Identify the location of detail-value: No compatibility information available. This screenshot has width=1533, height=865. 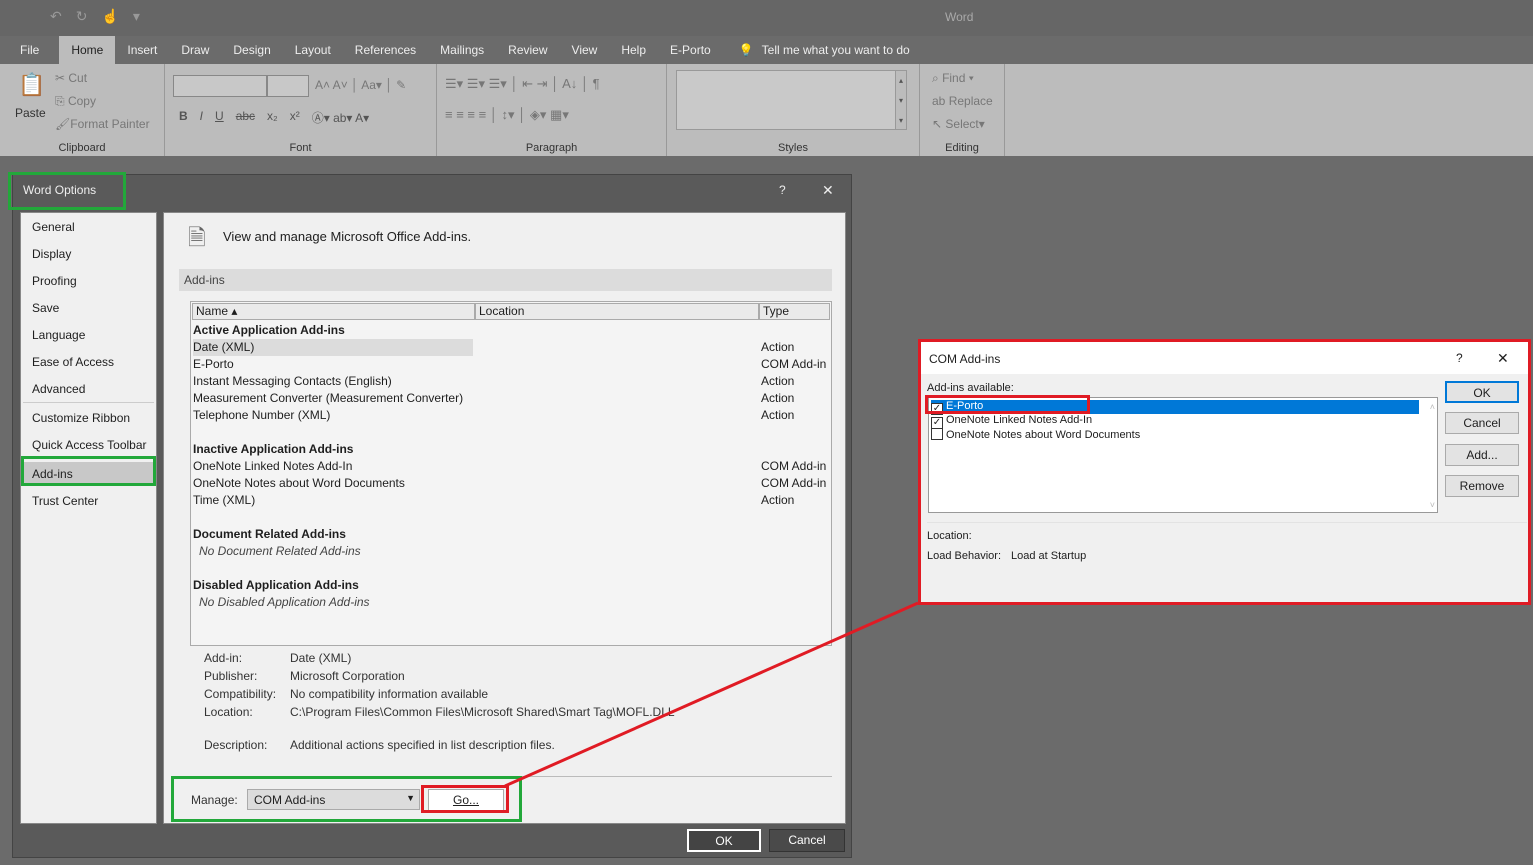
(389, 694).